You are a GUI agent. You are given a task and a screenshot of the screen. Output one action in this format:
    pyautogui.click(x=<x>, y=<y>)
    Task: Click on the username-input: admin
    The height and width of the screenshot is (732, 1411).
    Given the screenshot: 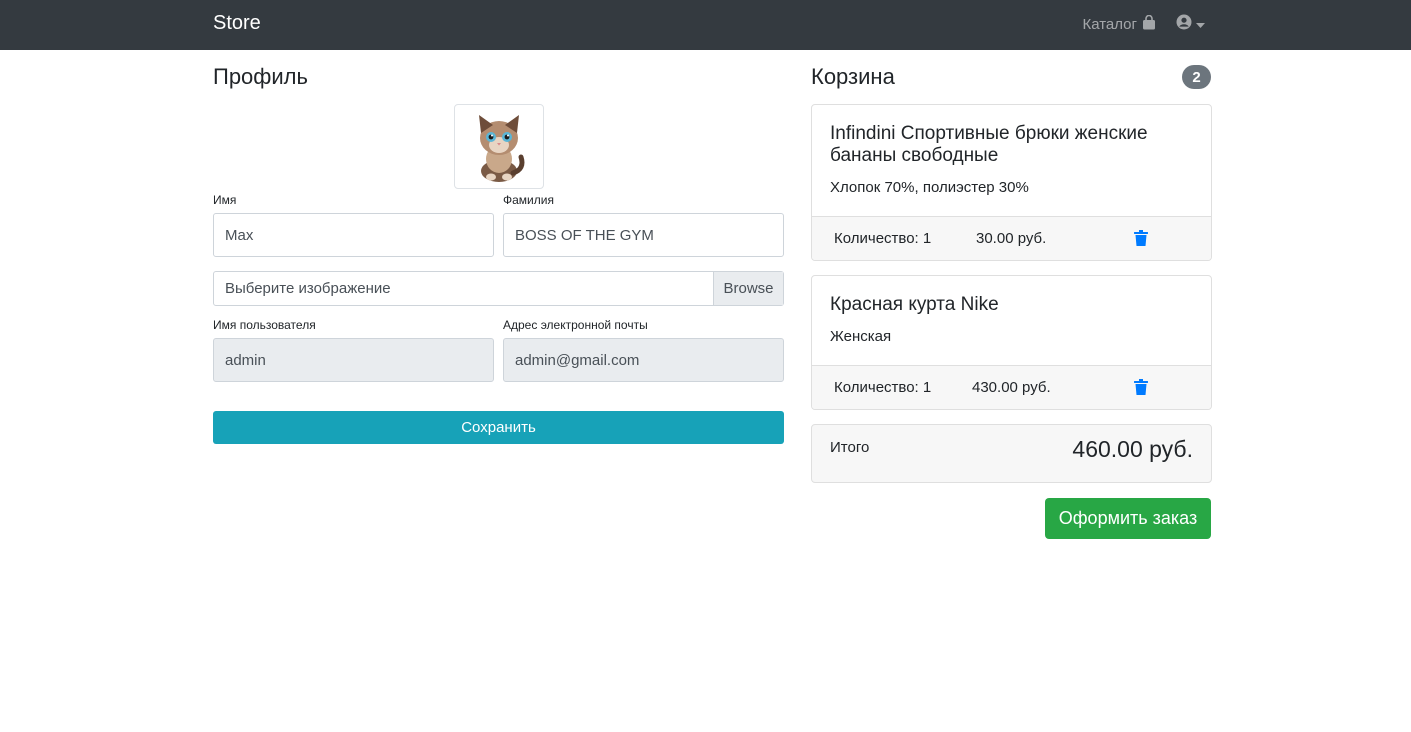 What is the action you would take?
    pyautogui.click(x=353, y=360)
    